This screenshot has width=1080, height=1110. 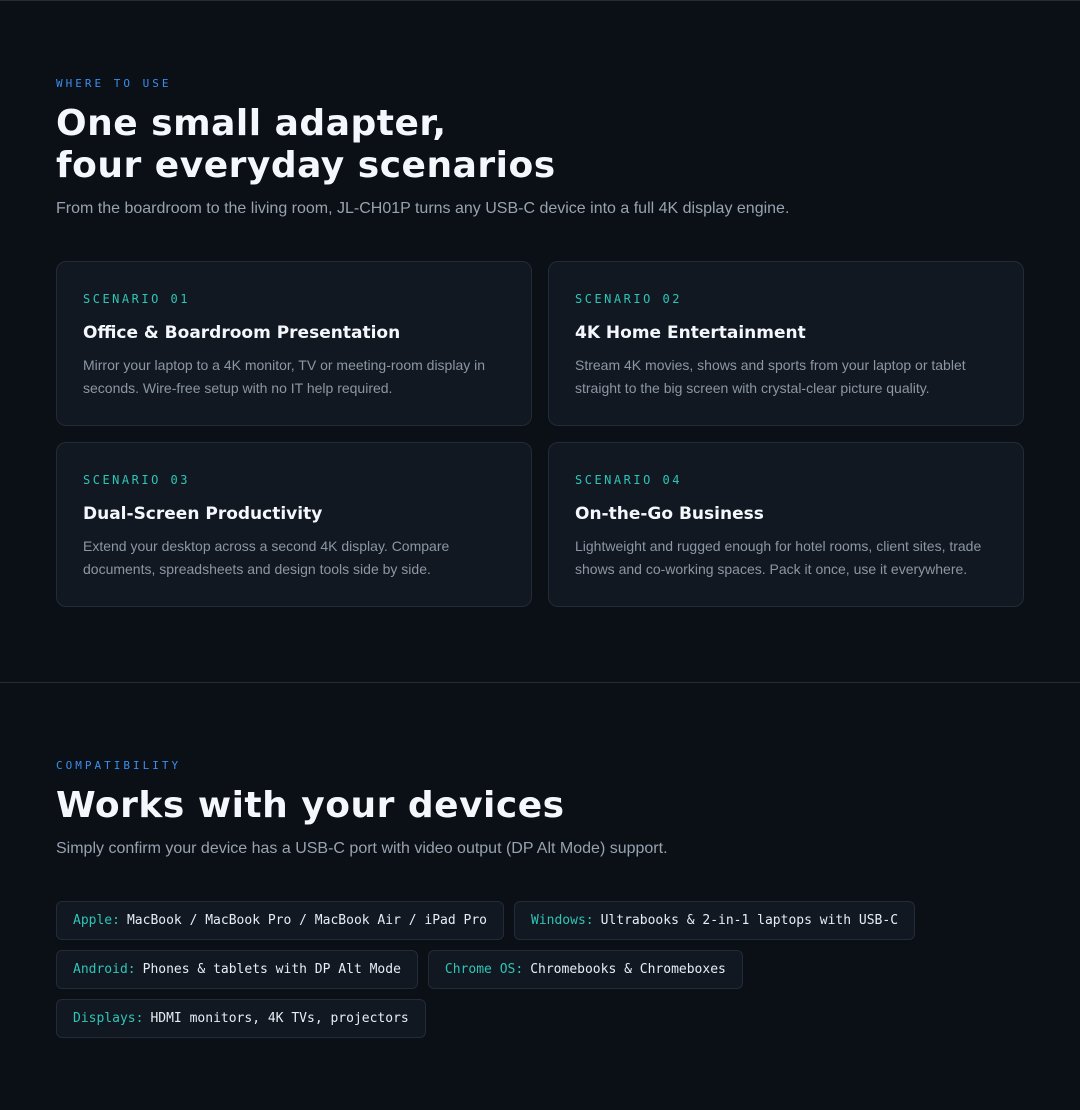 What do you see at coordinates (203, 514) in the screenshot?
I see `scenario-title: Dual-Screen Productivity` at bounding box center [203, 514].